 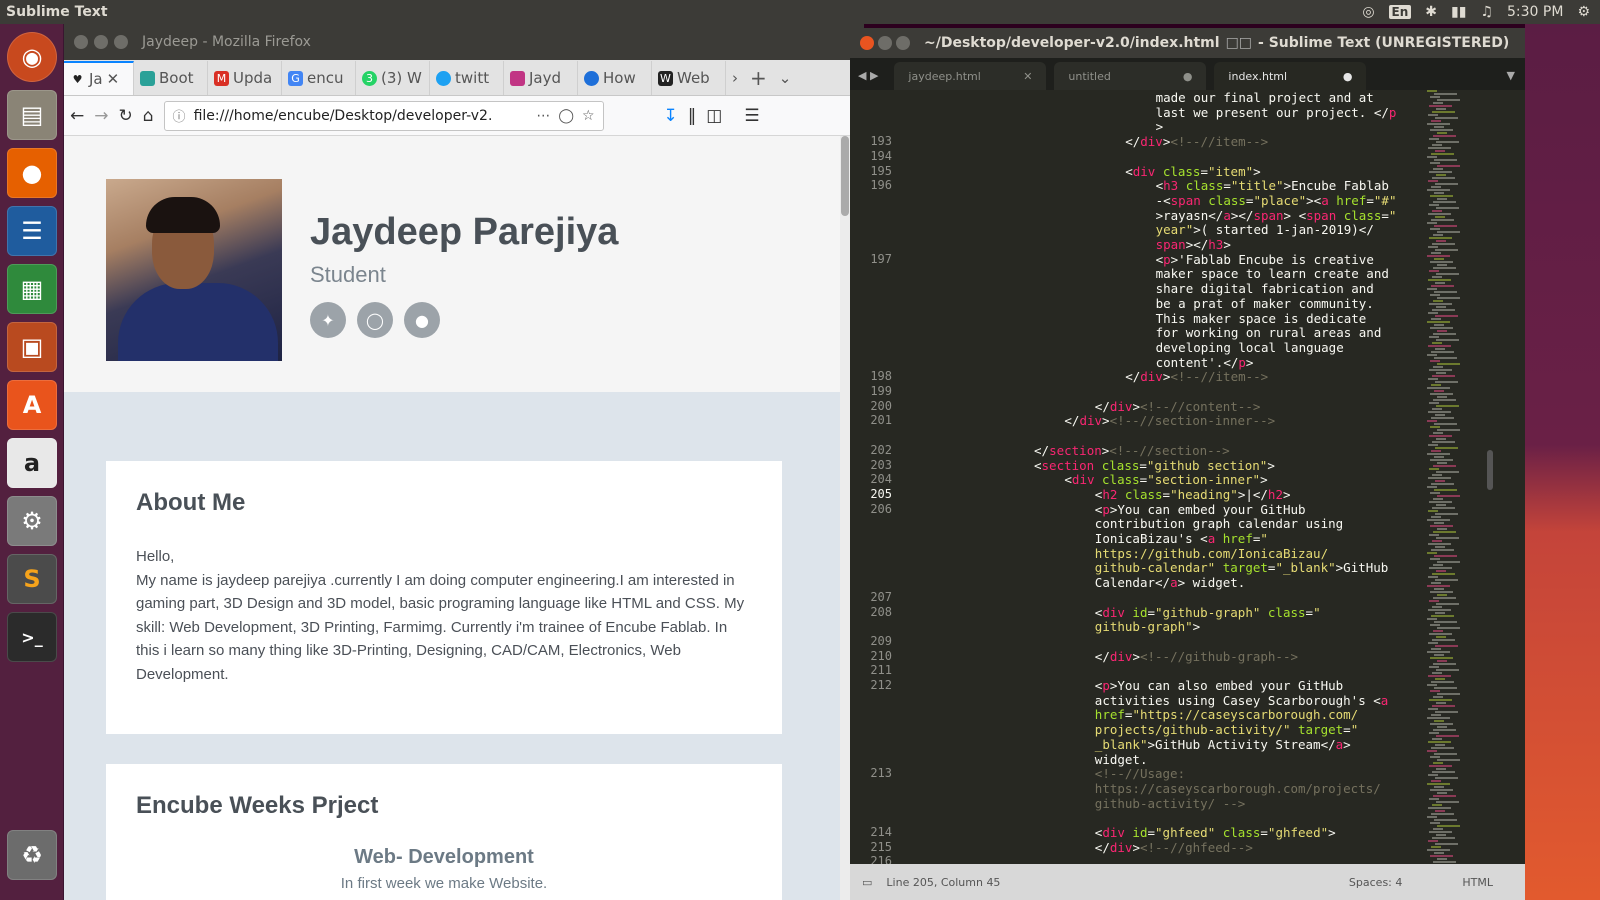 I want to click on code-line: <div id="ghfeed" class="ghfeed">, so click(x=1215, y=832).